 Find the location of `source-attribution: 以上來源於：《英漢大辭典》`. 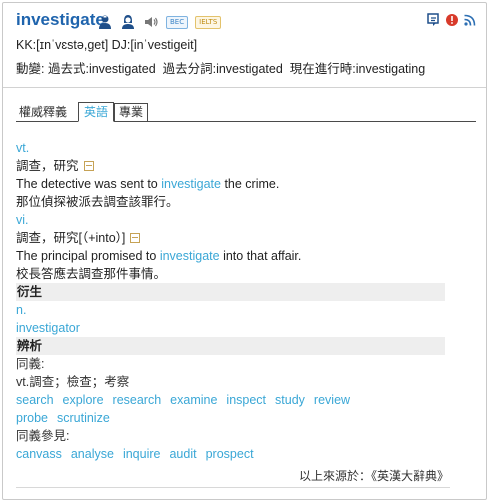

source-attribution: 以上來源於：《英漢大辭典》 is located at coordinates (373, 476).